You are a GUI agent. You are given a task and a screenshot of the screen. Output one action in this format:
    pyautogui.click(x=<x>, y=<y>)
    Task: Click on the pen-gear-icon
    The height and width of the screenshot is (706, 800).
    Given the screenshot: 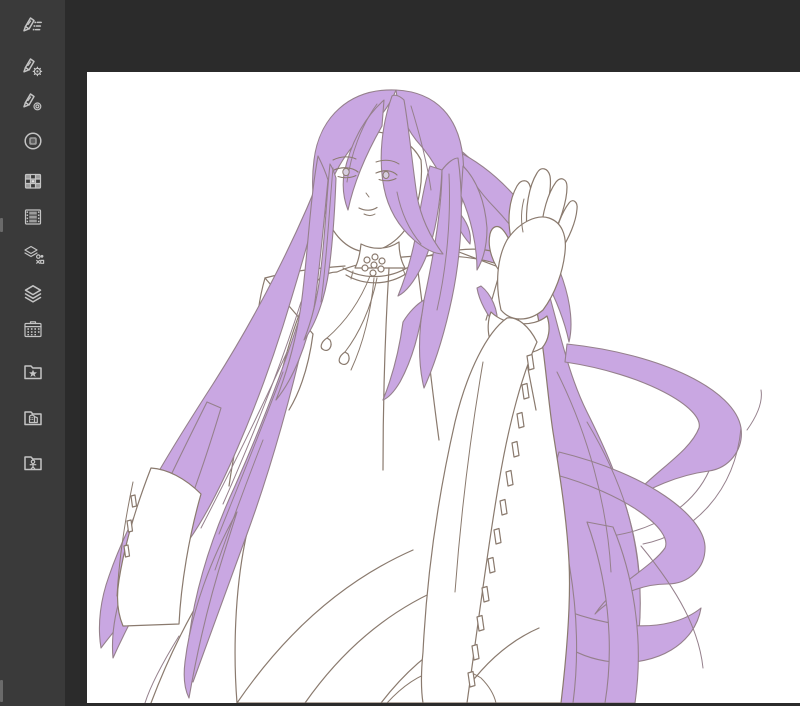 What is the action you would take?
    pyautogui.click(x=32, y=67)
    